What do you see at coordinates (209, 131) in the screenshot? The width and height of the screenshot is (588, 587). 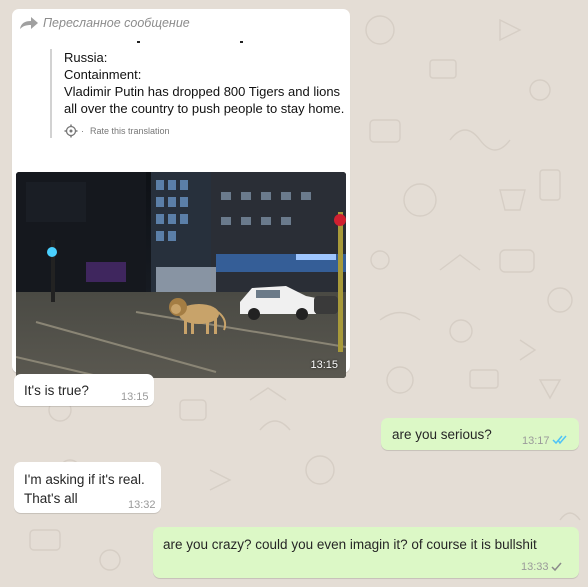 I see `translate-row: · Rate this translation` at bounding box center [209, 131].